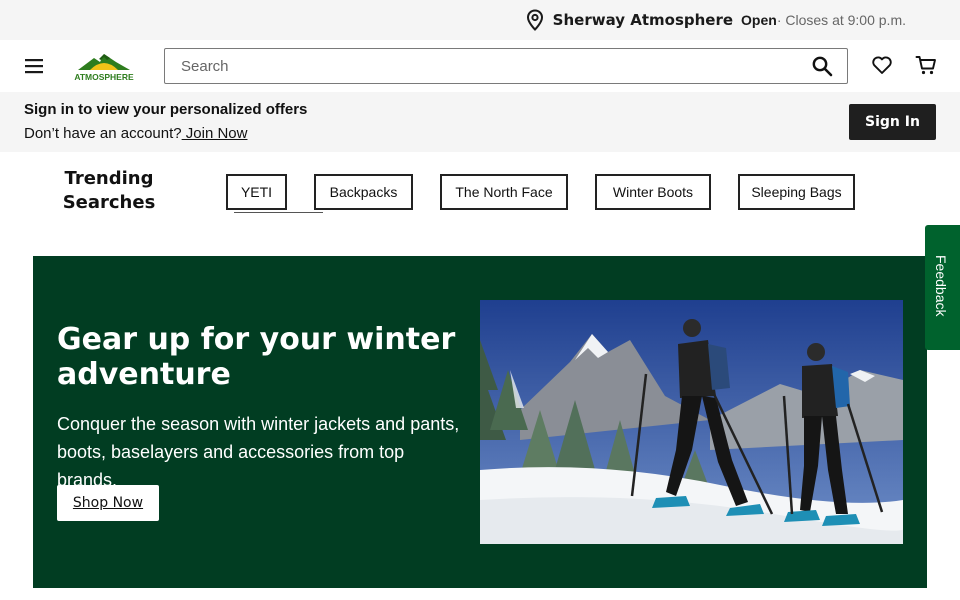  I want to click on sign-in-button: Sign In, so click(892, 122).